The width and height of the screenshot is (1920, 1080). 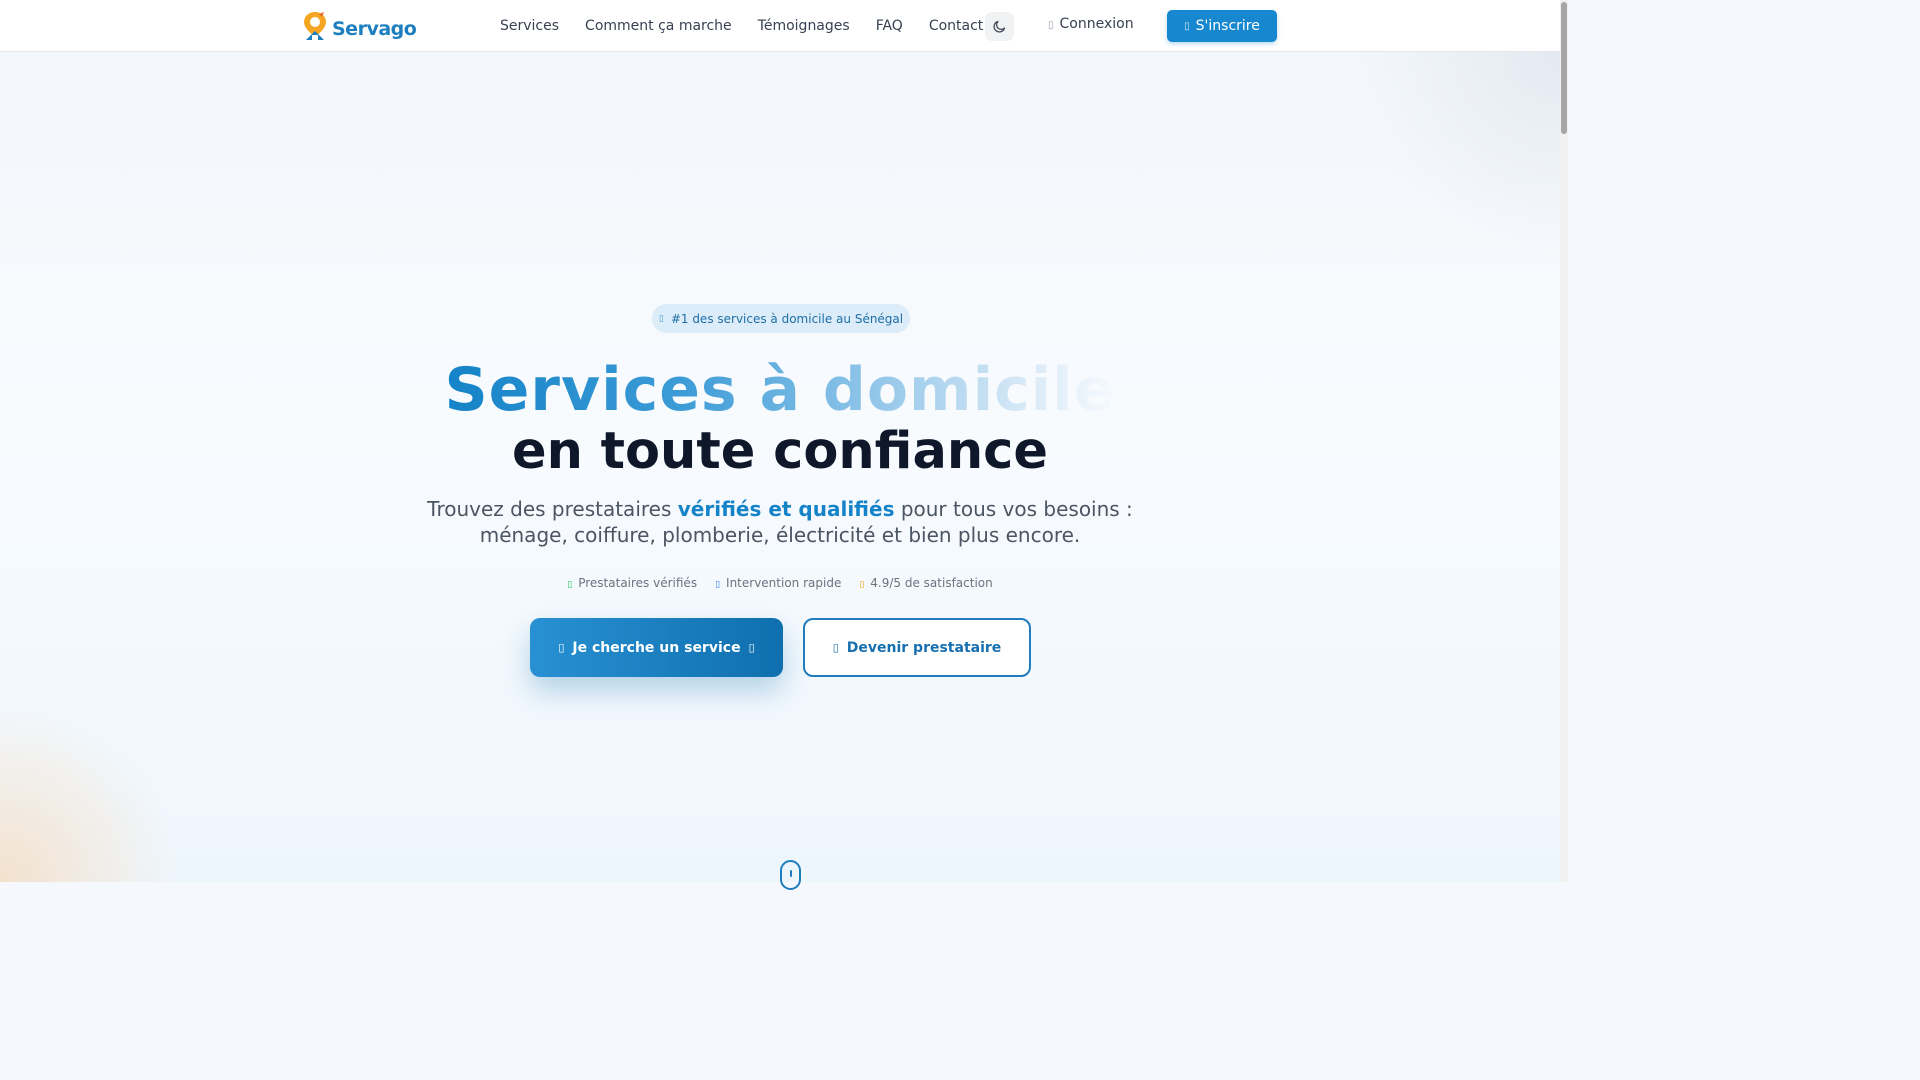 I want to click on sparkle-icon: ▯, so click(x=661, y=318).